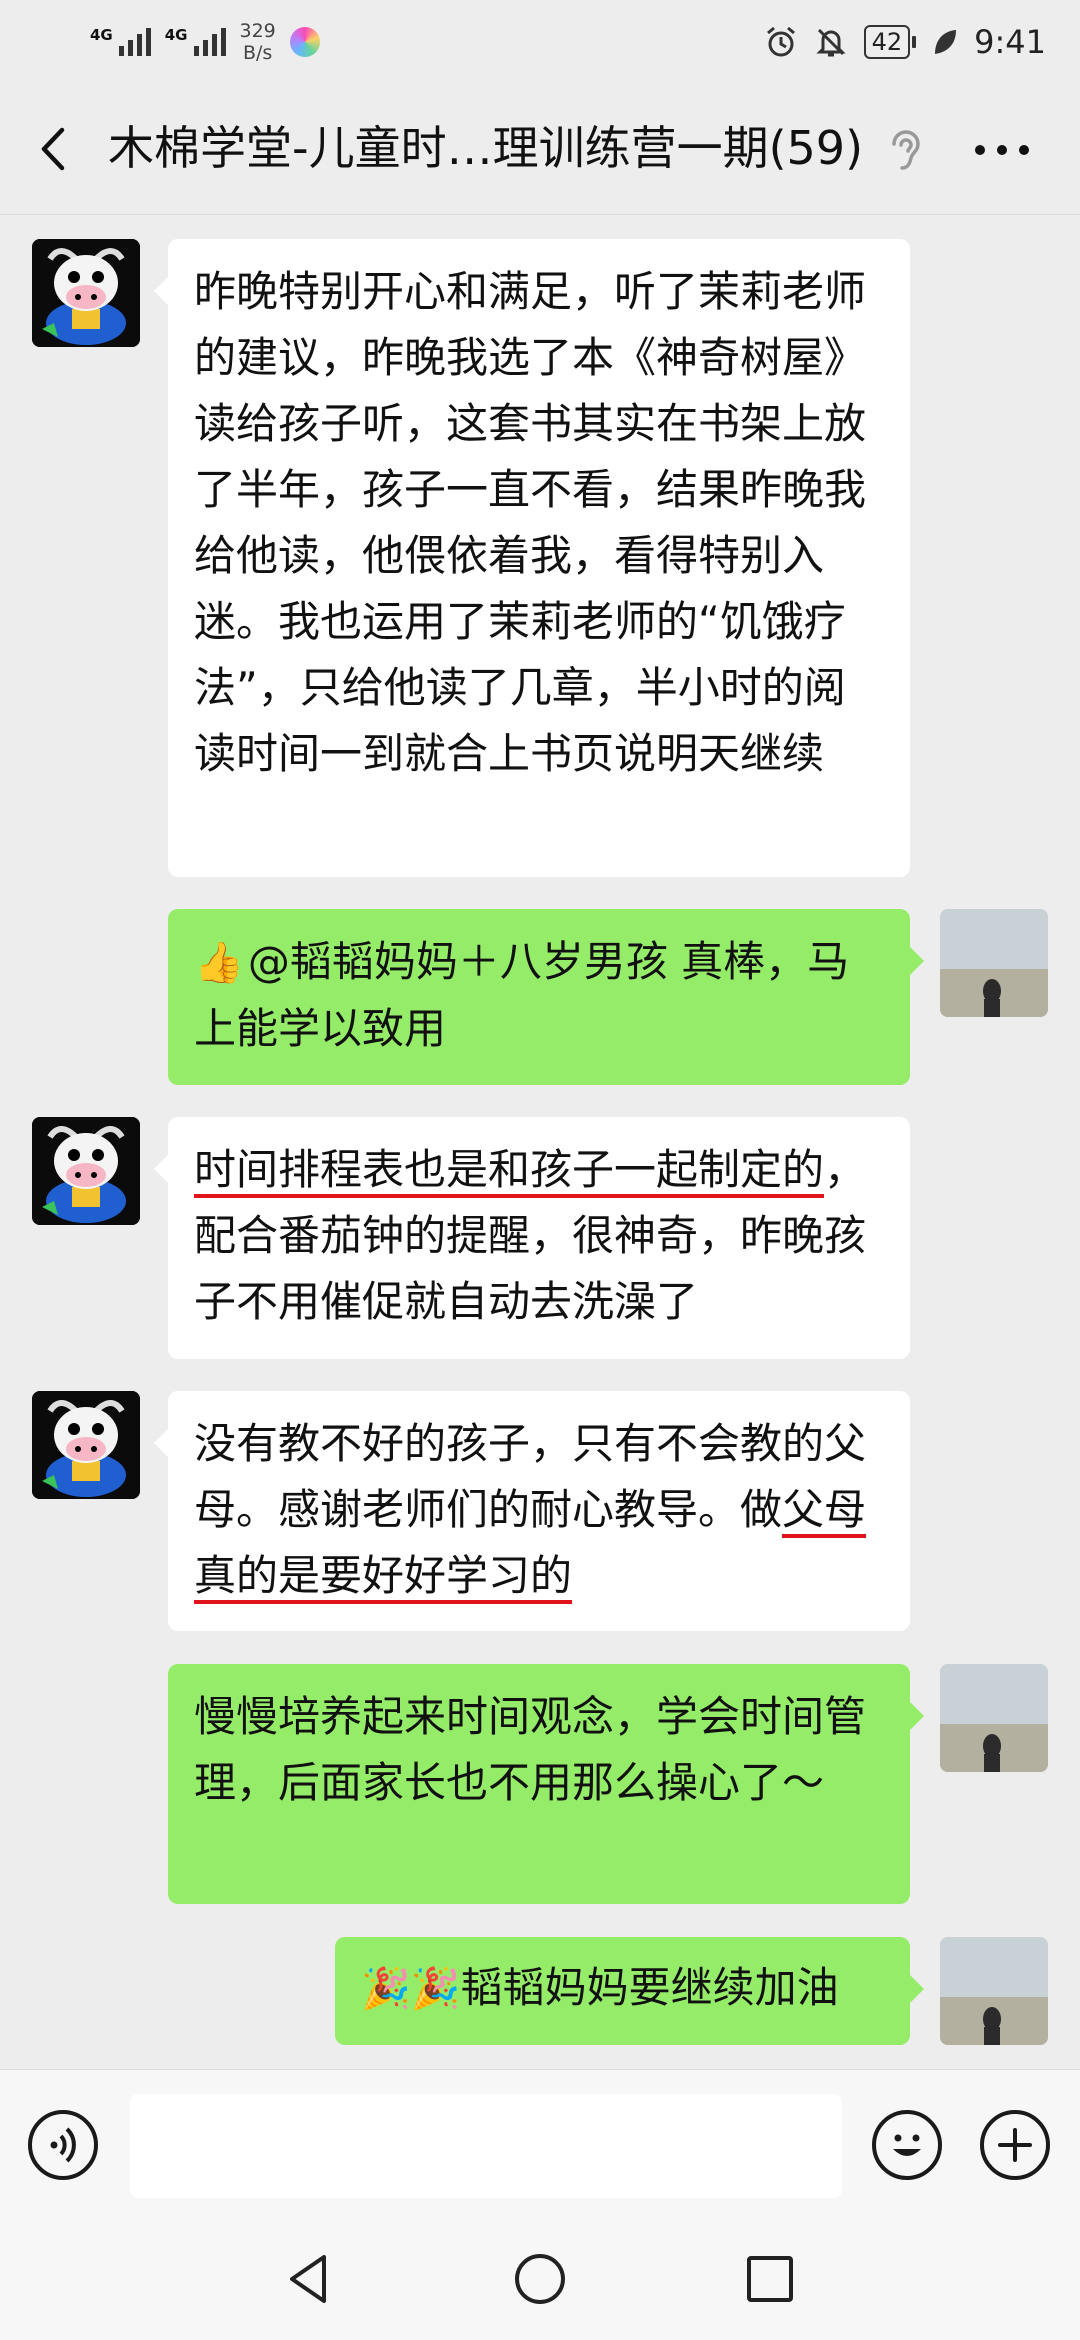 Image resolution: width=1080 pixels, height=2340 pixels. What do you see at coordinates (411, 1989) in the screenshot?
I see `party-popper-emoji: 🎉🎉` at bounding box center [411, 1989].